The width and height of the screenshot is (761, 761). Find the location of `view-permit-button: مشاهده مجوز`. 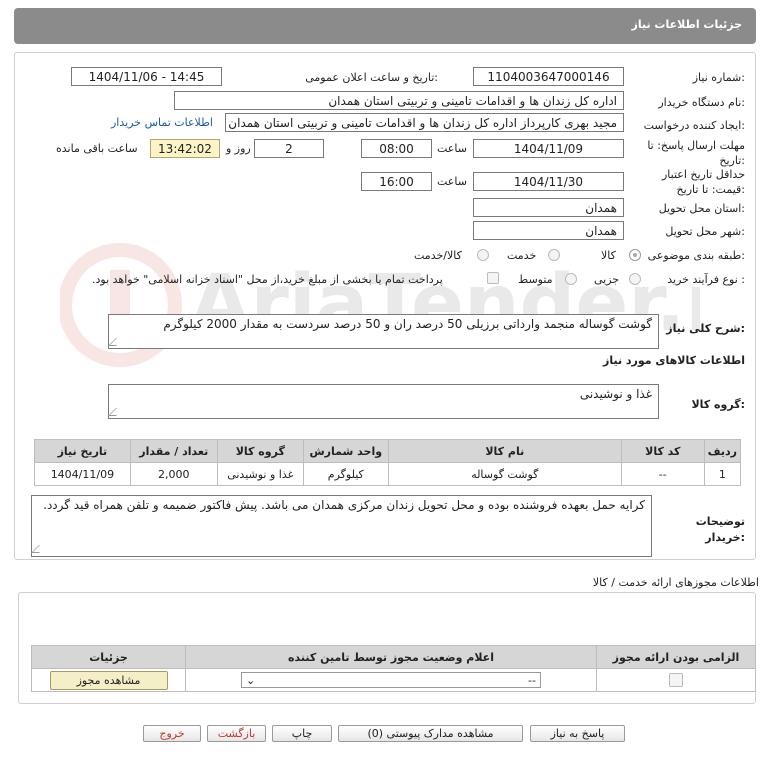

view-permit-button: مشاهده مجوز is located at coordinates (108, 680).